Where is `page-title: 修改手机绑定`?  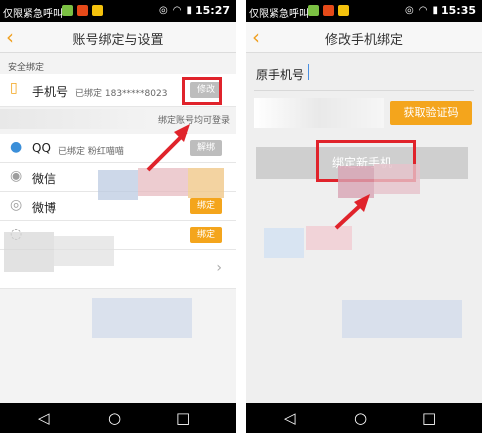
page-title: 修改手机绑定 is located at coordinates (363, 40).